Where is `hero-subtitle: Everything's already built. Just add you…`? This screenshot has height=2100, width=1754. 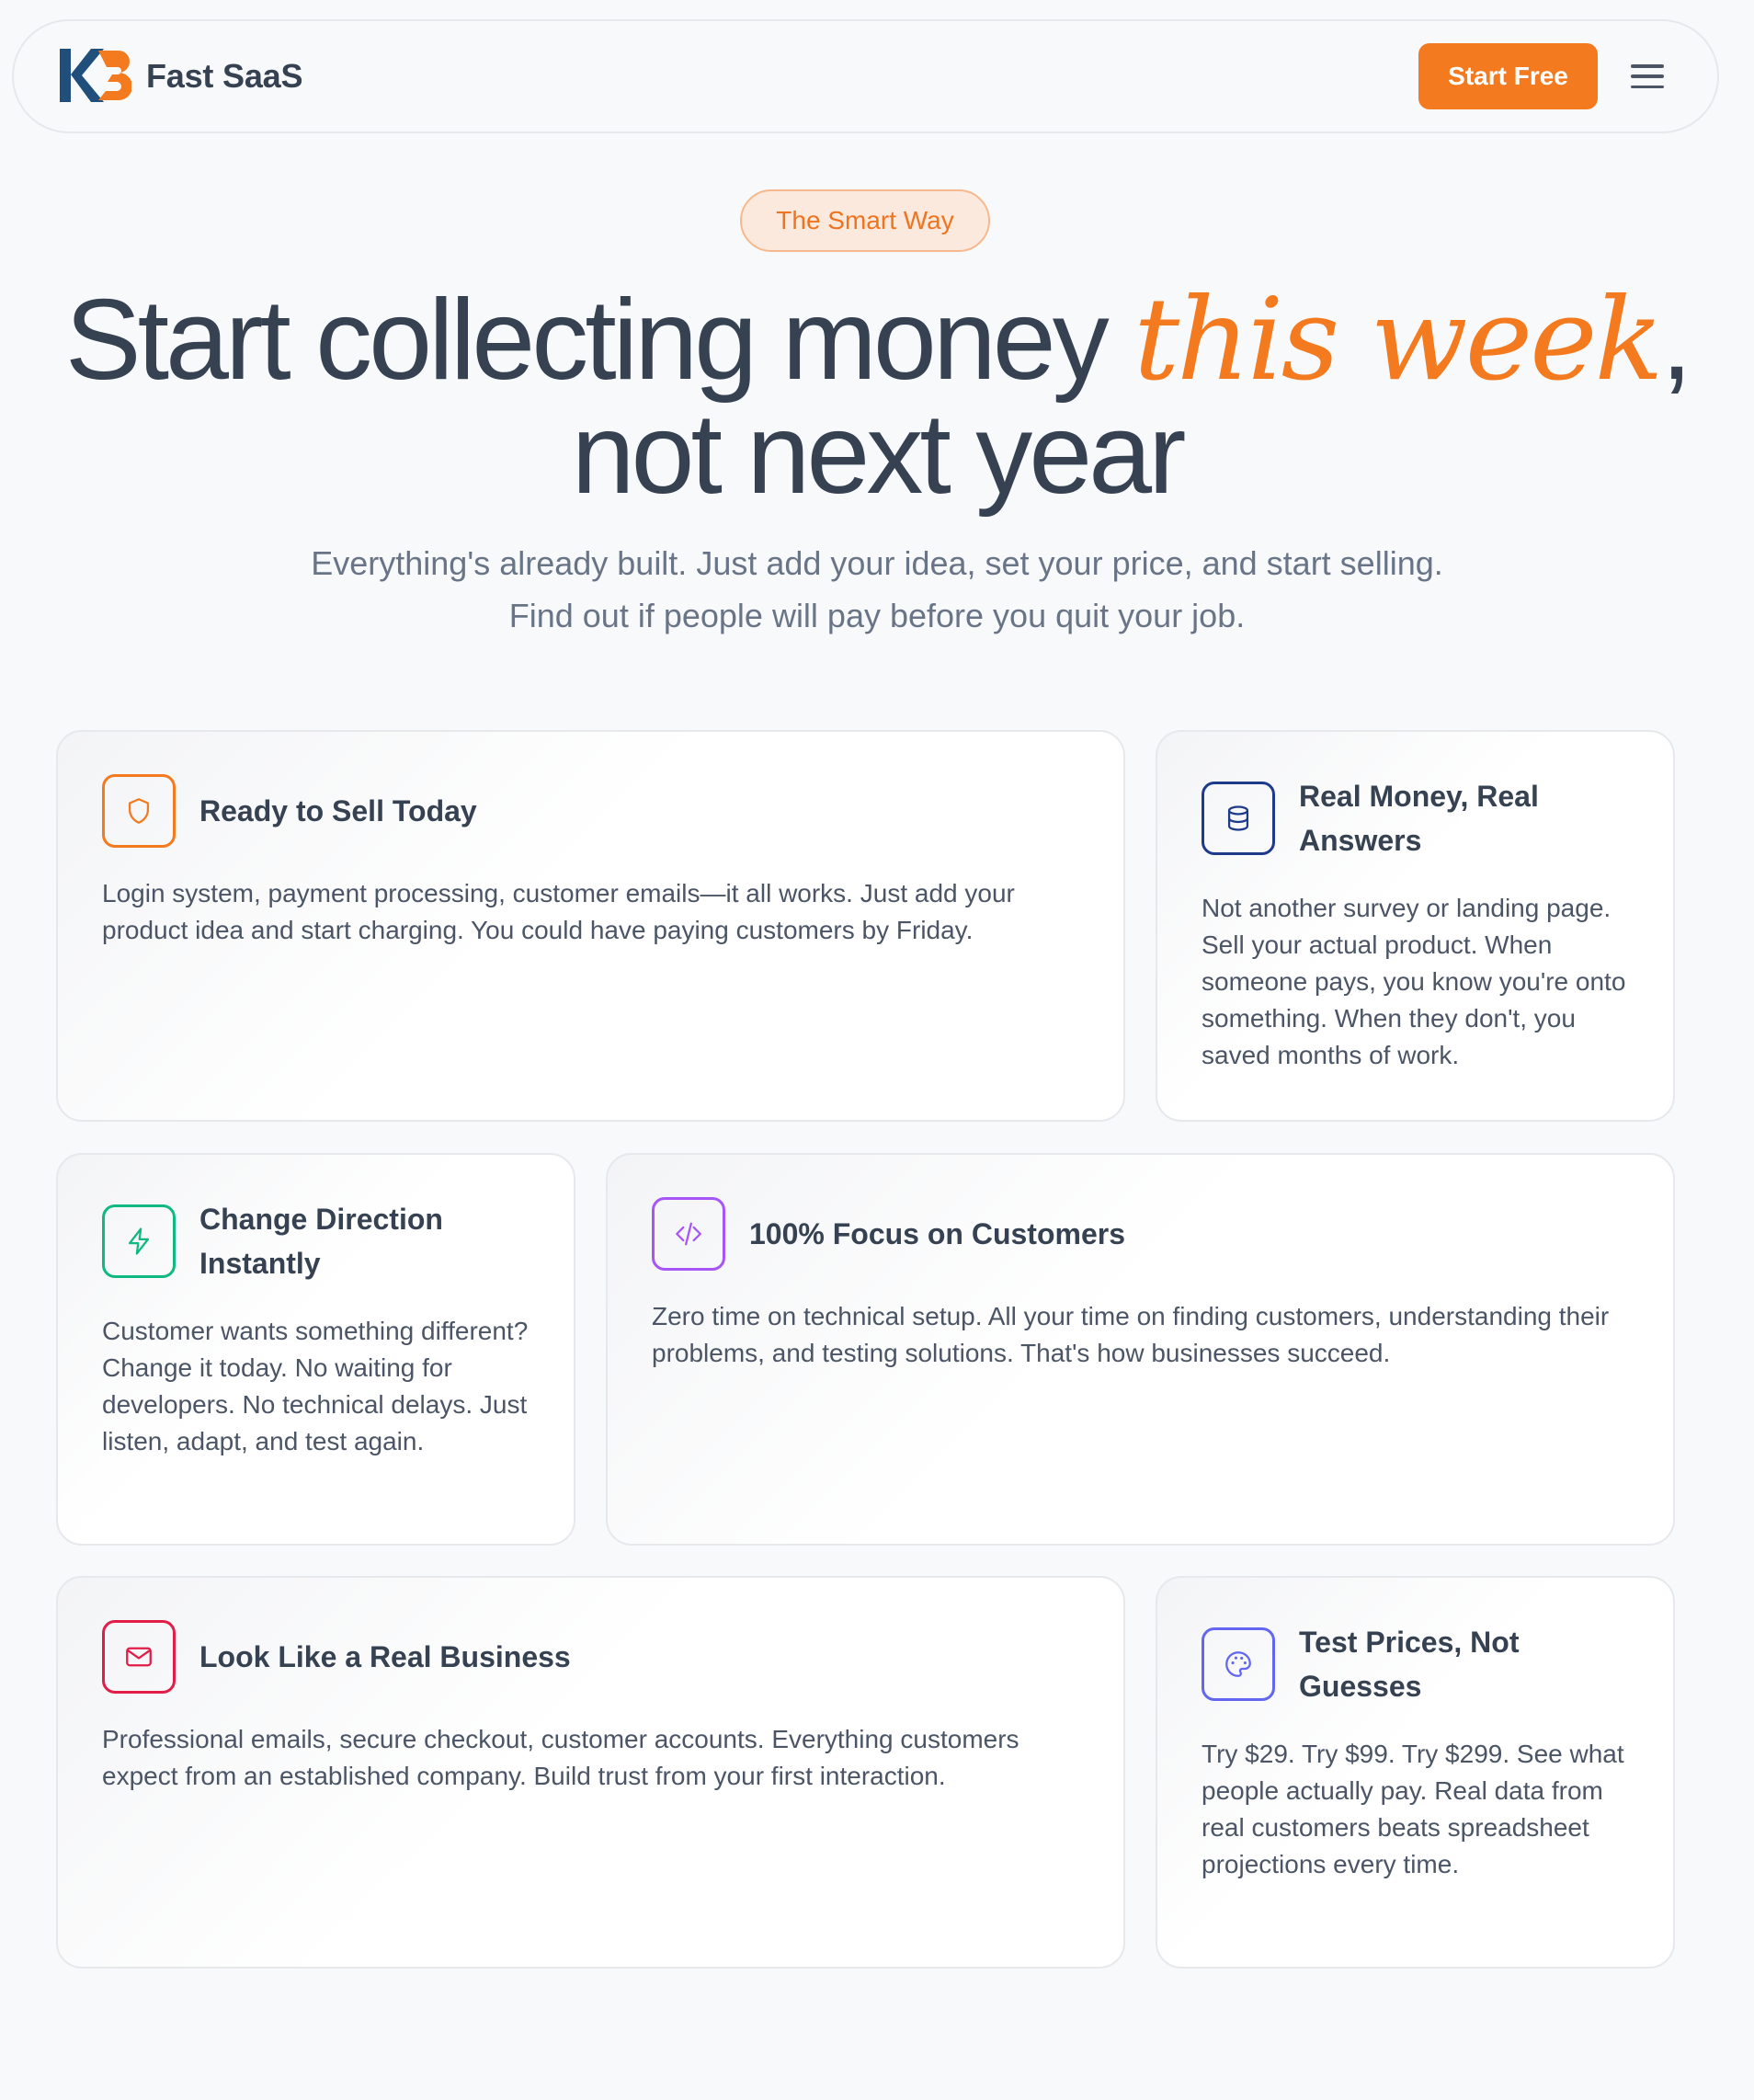
hero-subtitle: Everything's already built. Just add you… is located at coordinates (877, 589).